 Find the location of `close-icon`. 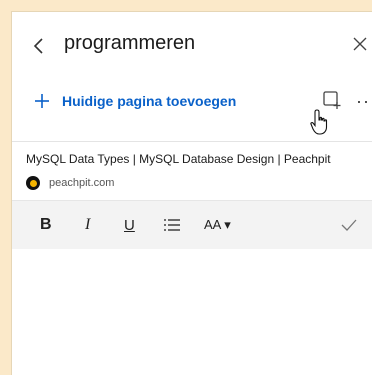

close-icon is located at coordinates (360, 44).